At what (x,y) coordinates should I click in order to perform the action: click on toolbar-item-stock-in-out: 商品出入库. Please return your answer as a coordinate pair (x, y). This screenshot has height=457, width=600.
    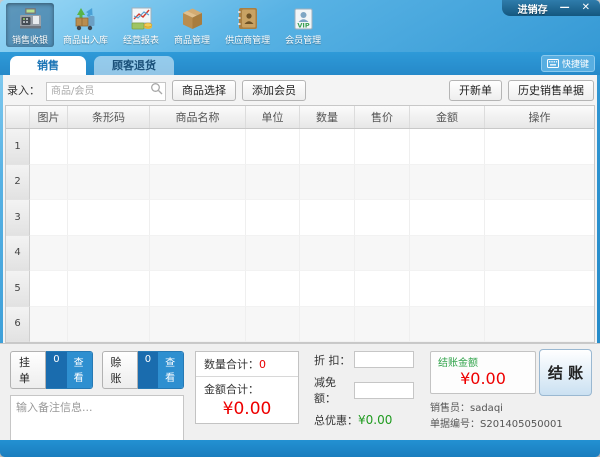
    Looking at the image, I should click on (85, 25).